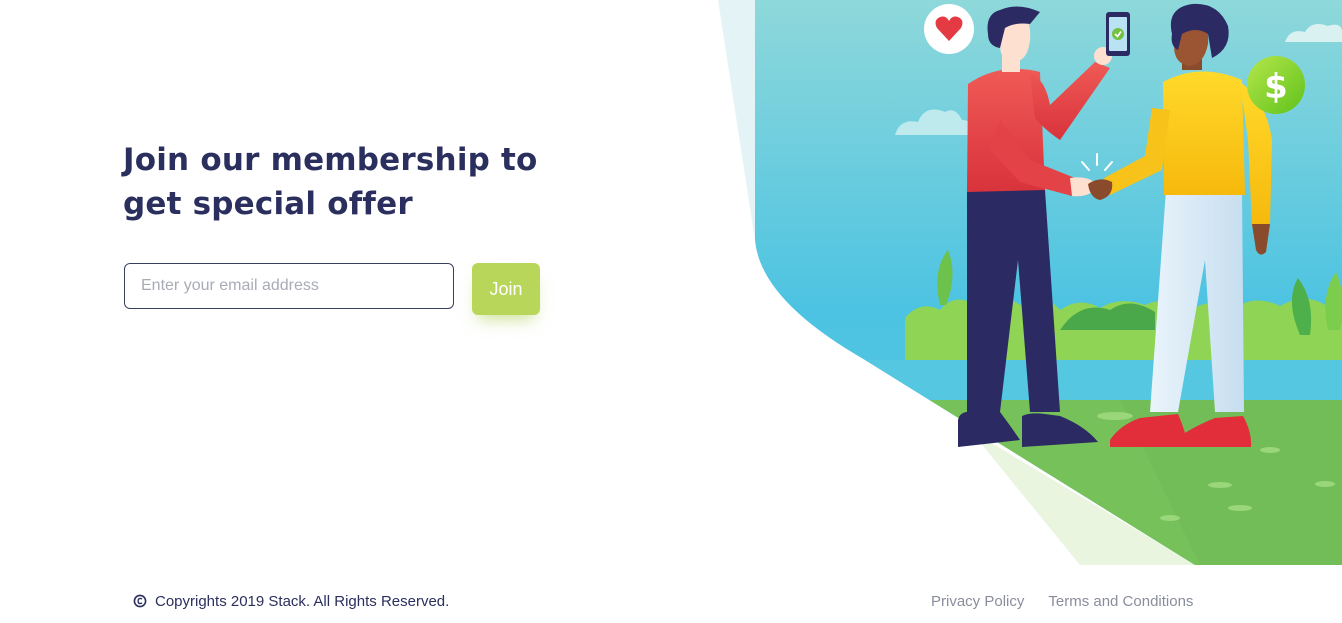 The image size is (1342, 623). I want to click on signup-form: Join, so click(333, 289).